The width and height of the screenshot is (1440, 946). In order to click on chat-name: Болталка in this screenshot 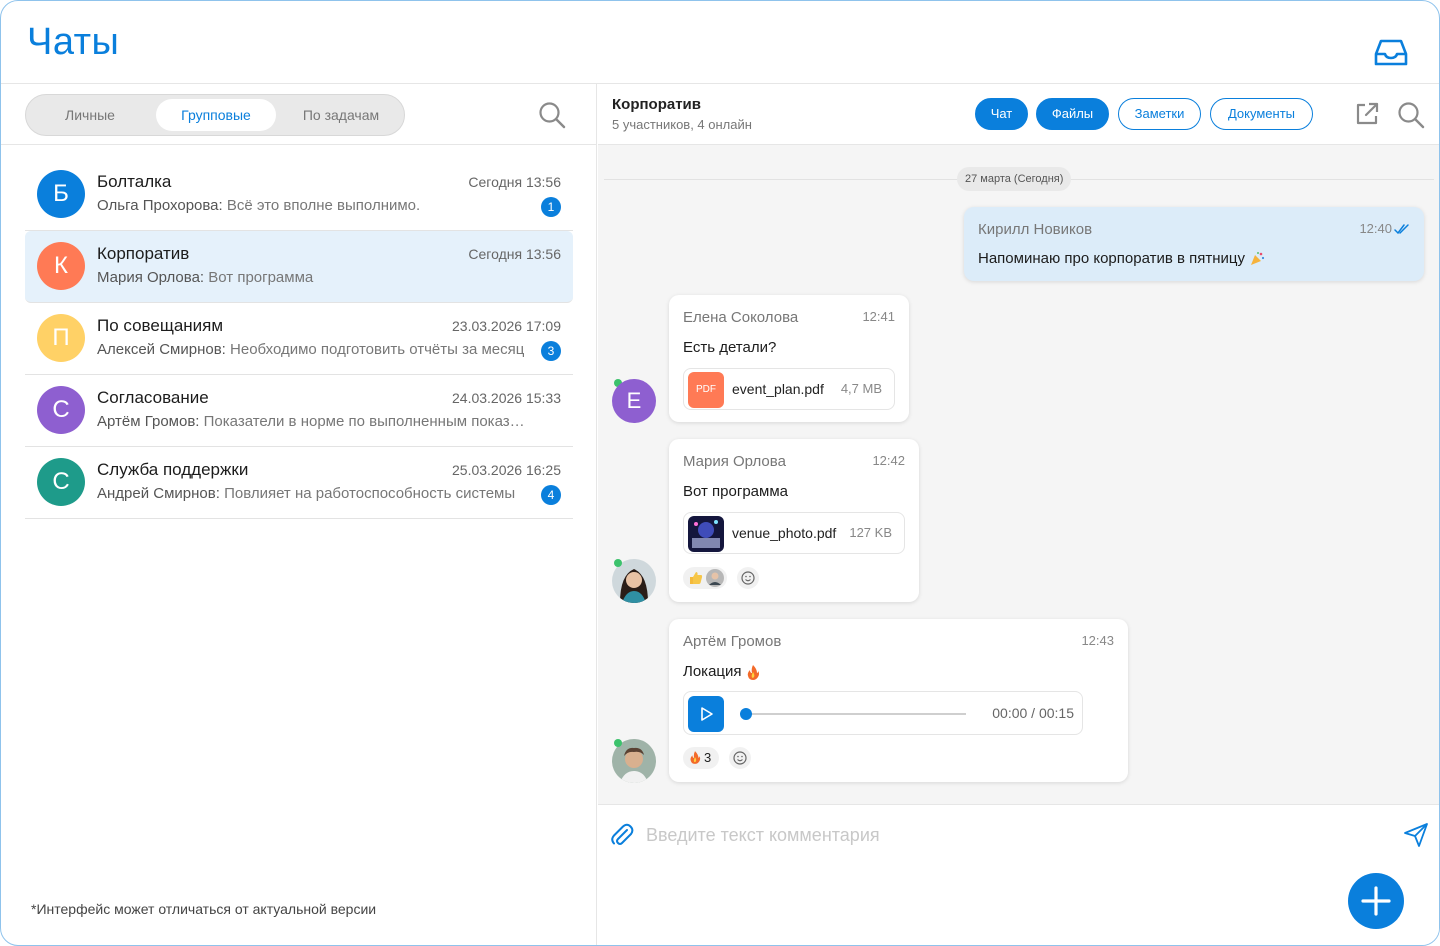, I will do `click(134, 181)`.